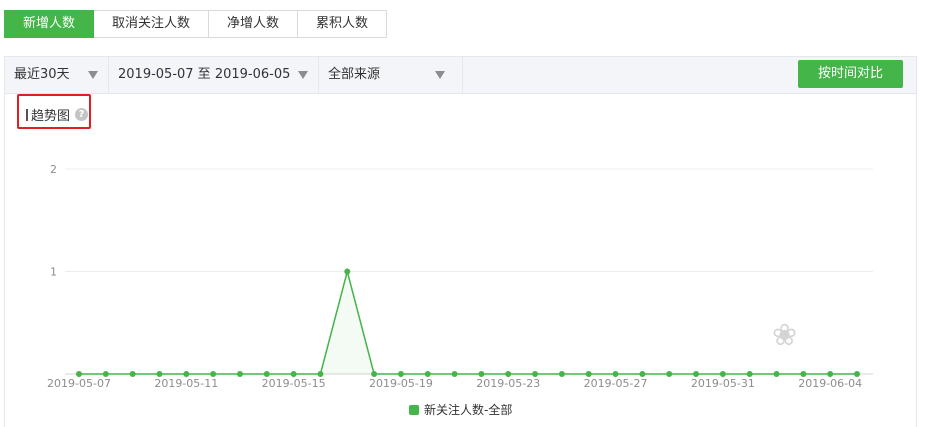  I want to click on tab-net-growth: 净增人数, so click(254, 24).